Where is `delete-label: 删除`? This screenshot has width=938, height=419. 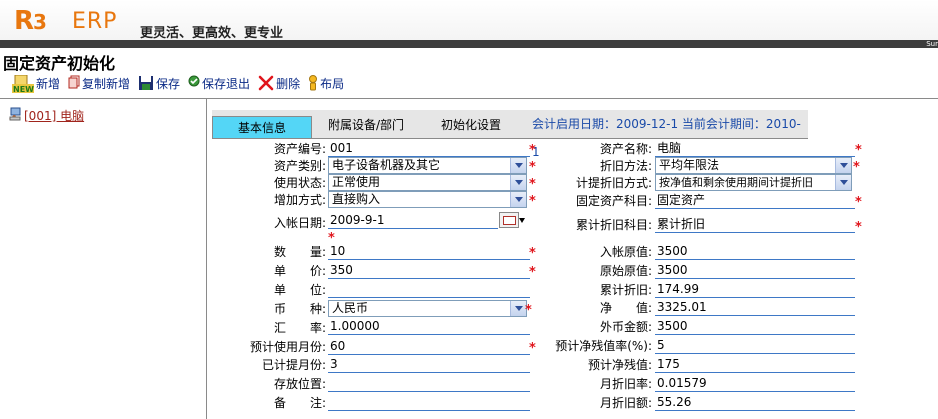
delete-label: 删除 is located at coordinates (288, 83).